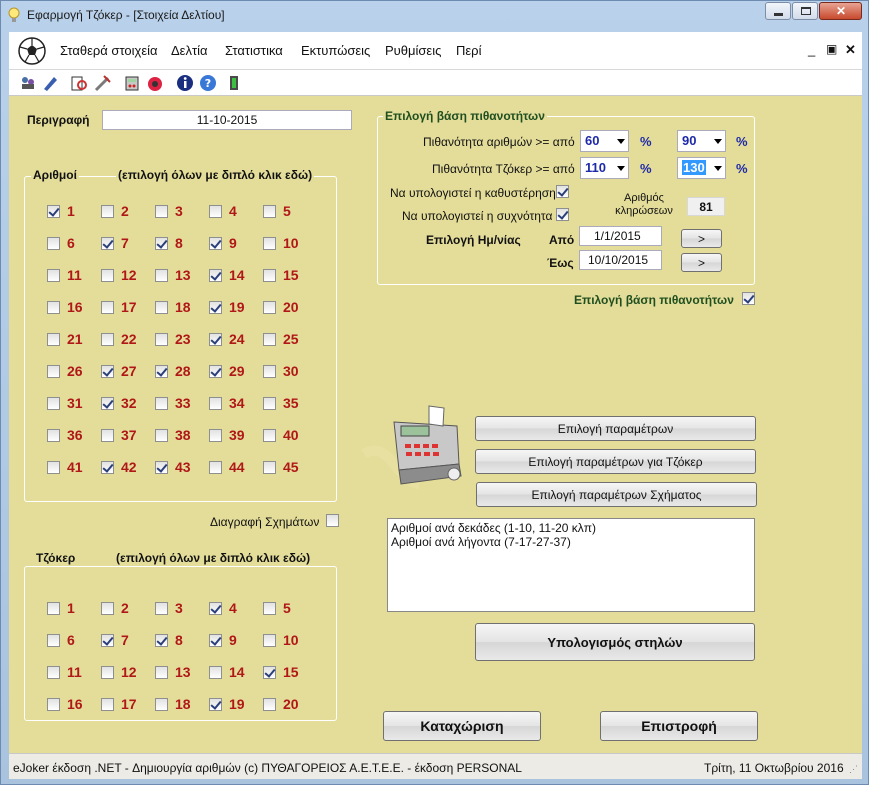 Image resolution: width=869 pixels, height=785 pixels. What do you see at coordinates (254, 50) in the screenshot?
I see `menu-statistics: Στατιστικα` at bounding box center [254, 50].